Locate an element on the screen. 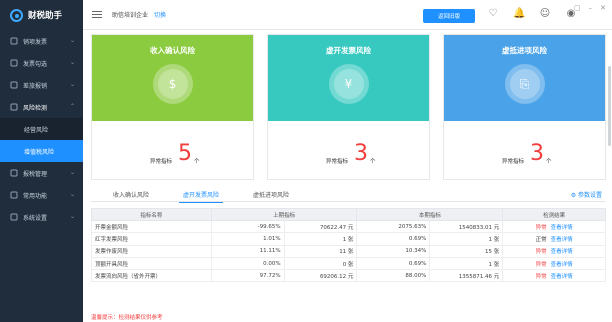  logo-icon is located at coordinates (16, 15).